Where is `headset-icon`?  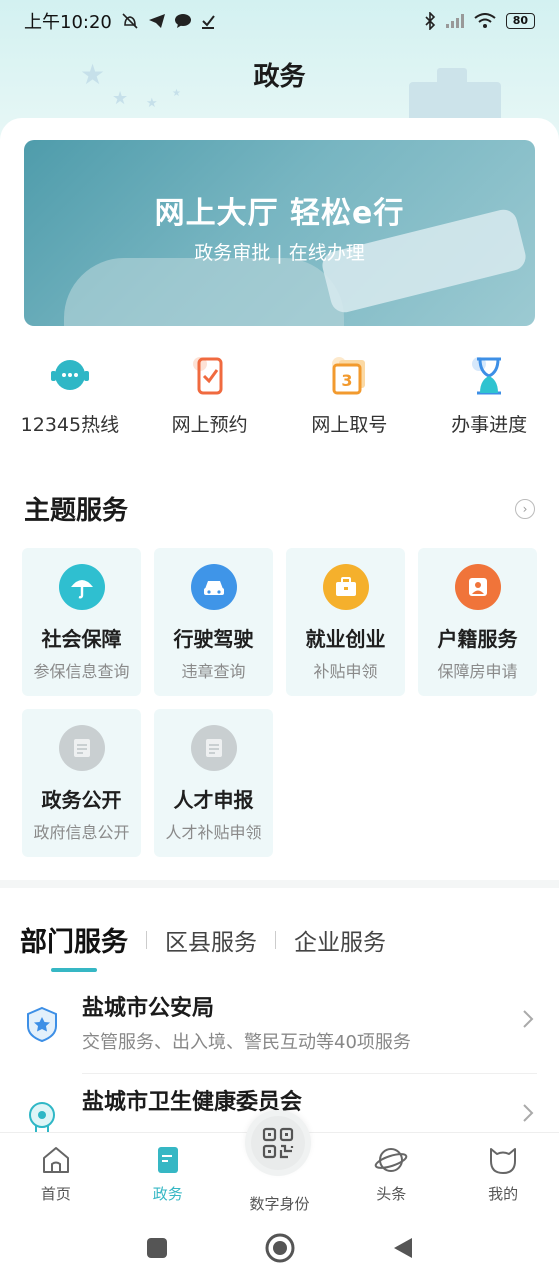 headset-icon is located at coordinates (70, 376).